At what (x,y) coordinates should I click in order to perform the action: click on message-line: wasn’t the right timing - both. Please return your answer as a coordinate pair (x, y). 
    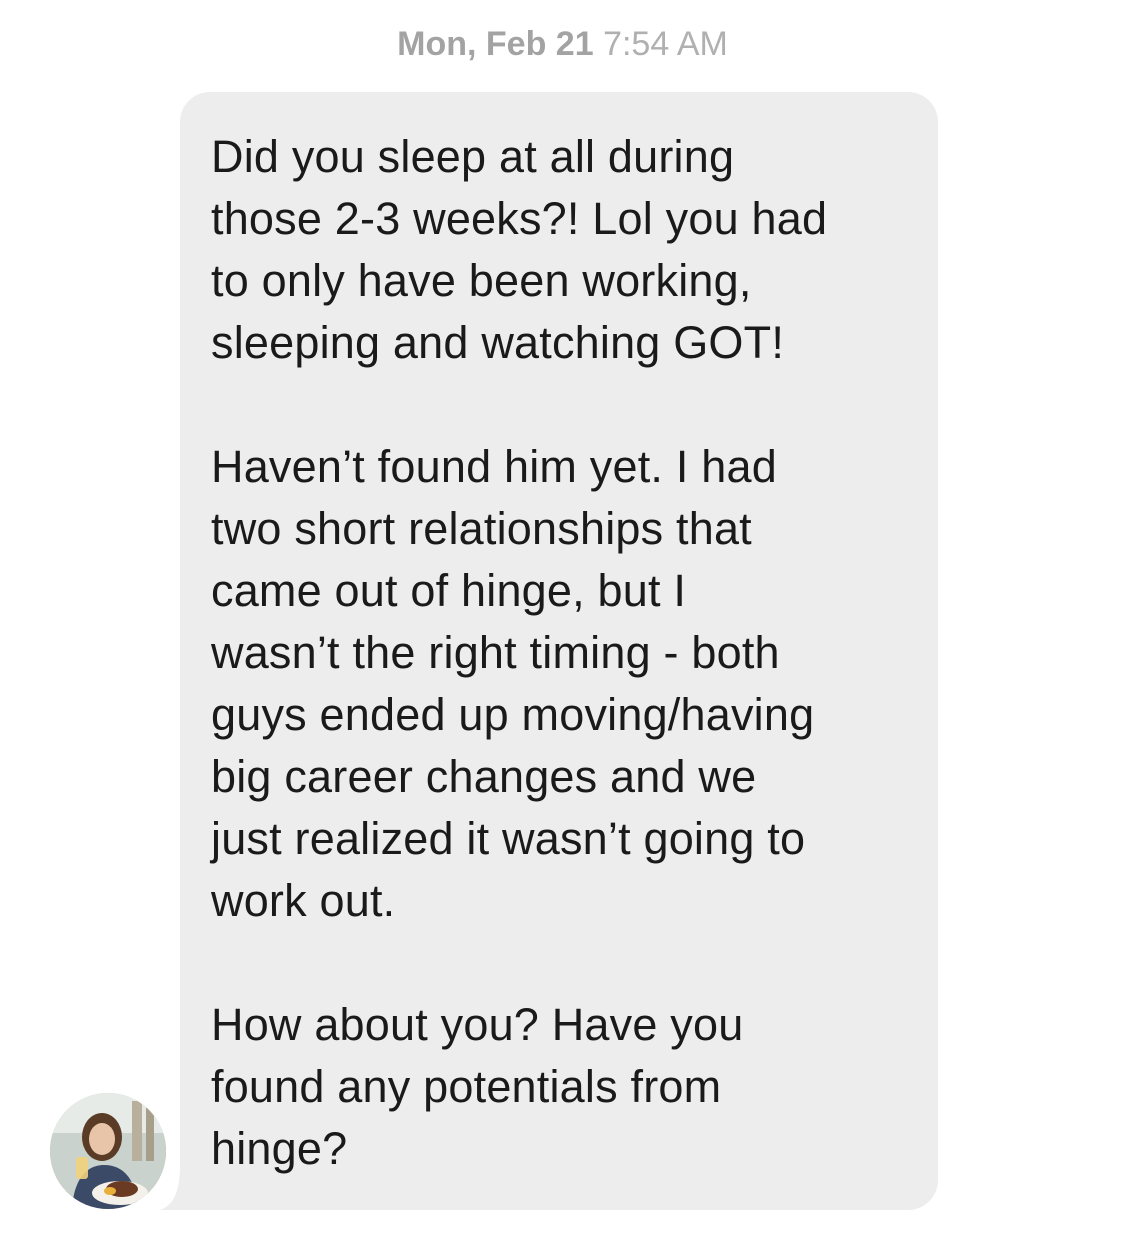
    Looking at the image, I should click on (495, 652).